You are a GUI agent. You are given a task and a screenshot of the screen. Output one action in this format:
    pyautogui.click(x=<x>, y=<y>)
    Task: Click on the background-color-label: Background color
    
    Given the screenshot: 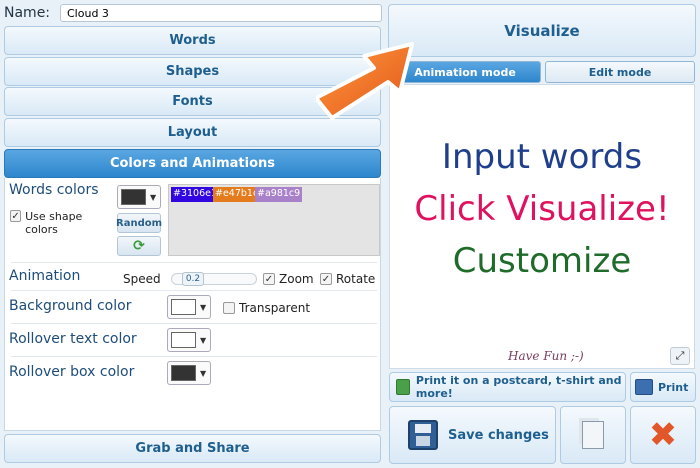 What is the action you would take?
    pyautogui.click(x=70, y=306)
    